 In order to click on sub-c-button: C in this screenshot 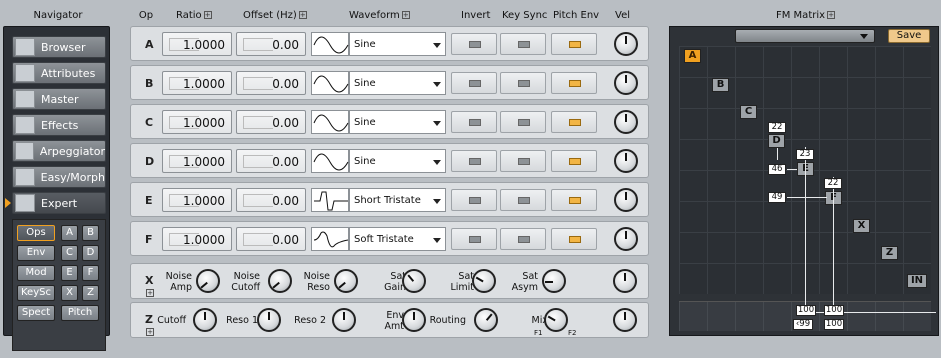, I will do `click(69, 253)`.